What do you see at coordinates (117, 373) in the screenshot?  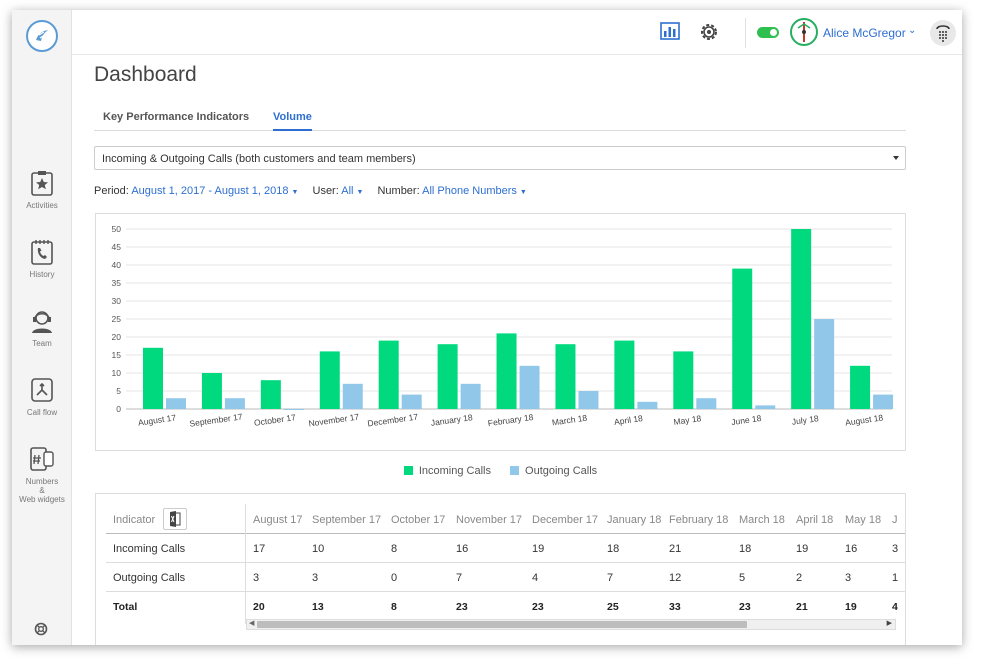 I see `y-tick-label: 10` at bounding box center [117, 373].